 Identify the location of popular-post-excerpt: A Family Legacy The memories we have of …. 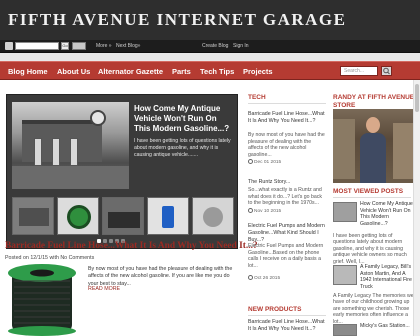
(373, 309).